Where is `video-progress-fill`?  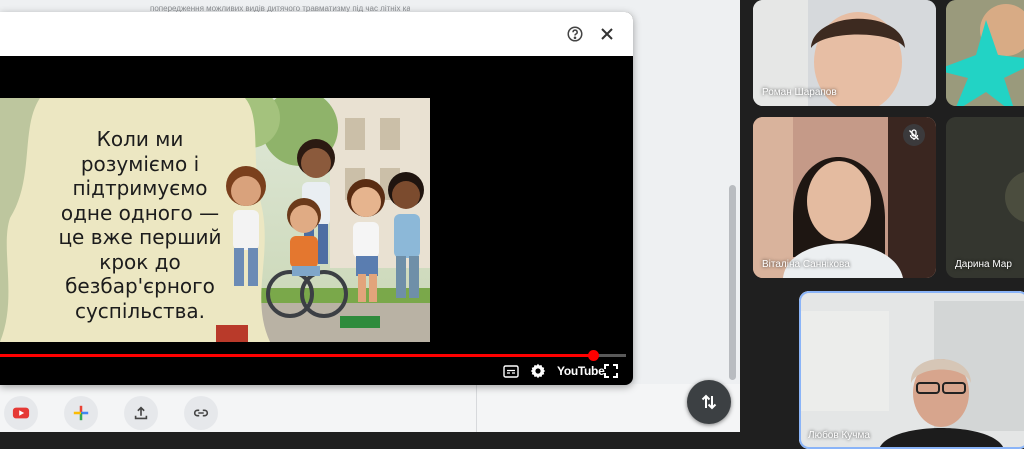 video-progress-fill is located at coordinates (297, 355).